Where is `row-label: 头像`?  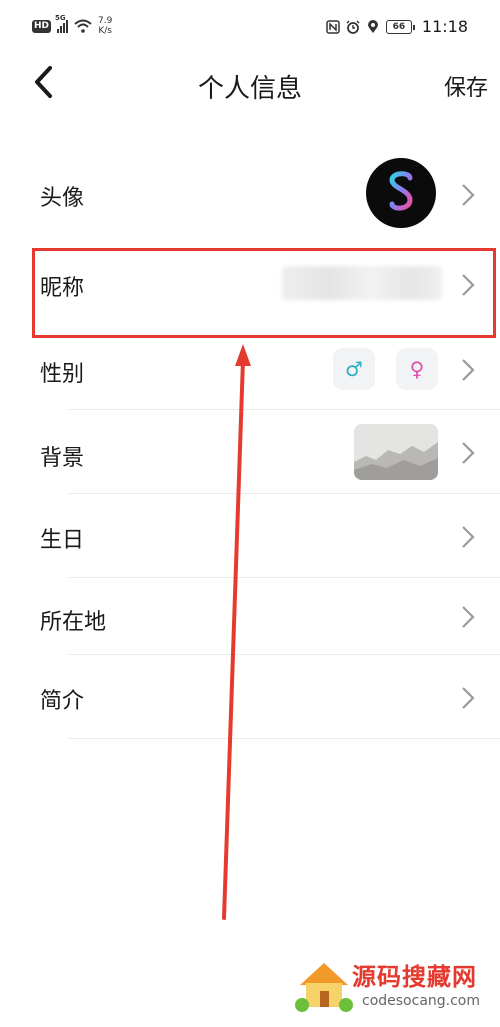 row-label: 头像 is located at coordinates (62, 198).